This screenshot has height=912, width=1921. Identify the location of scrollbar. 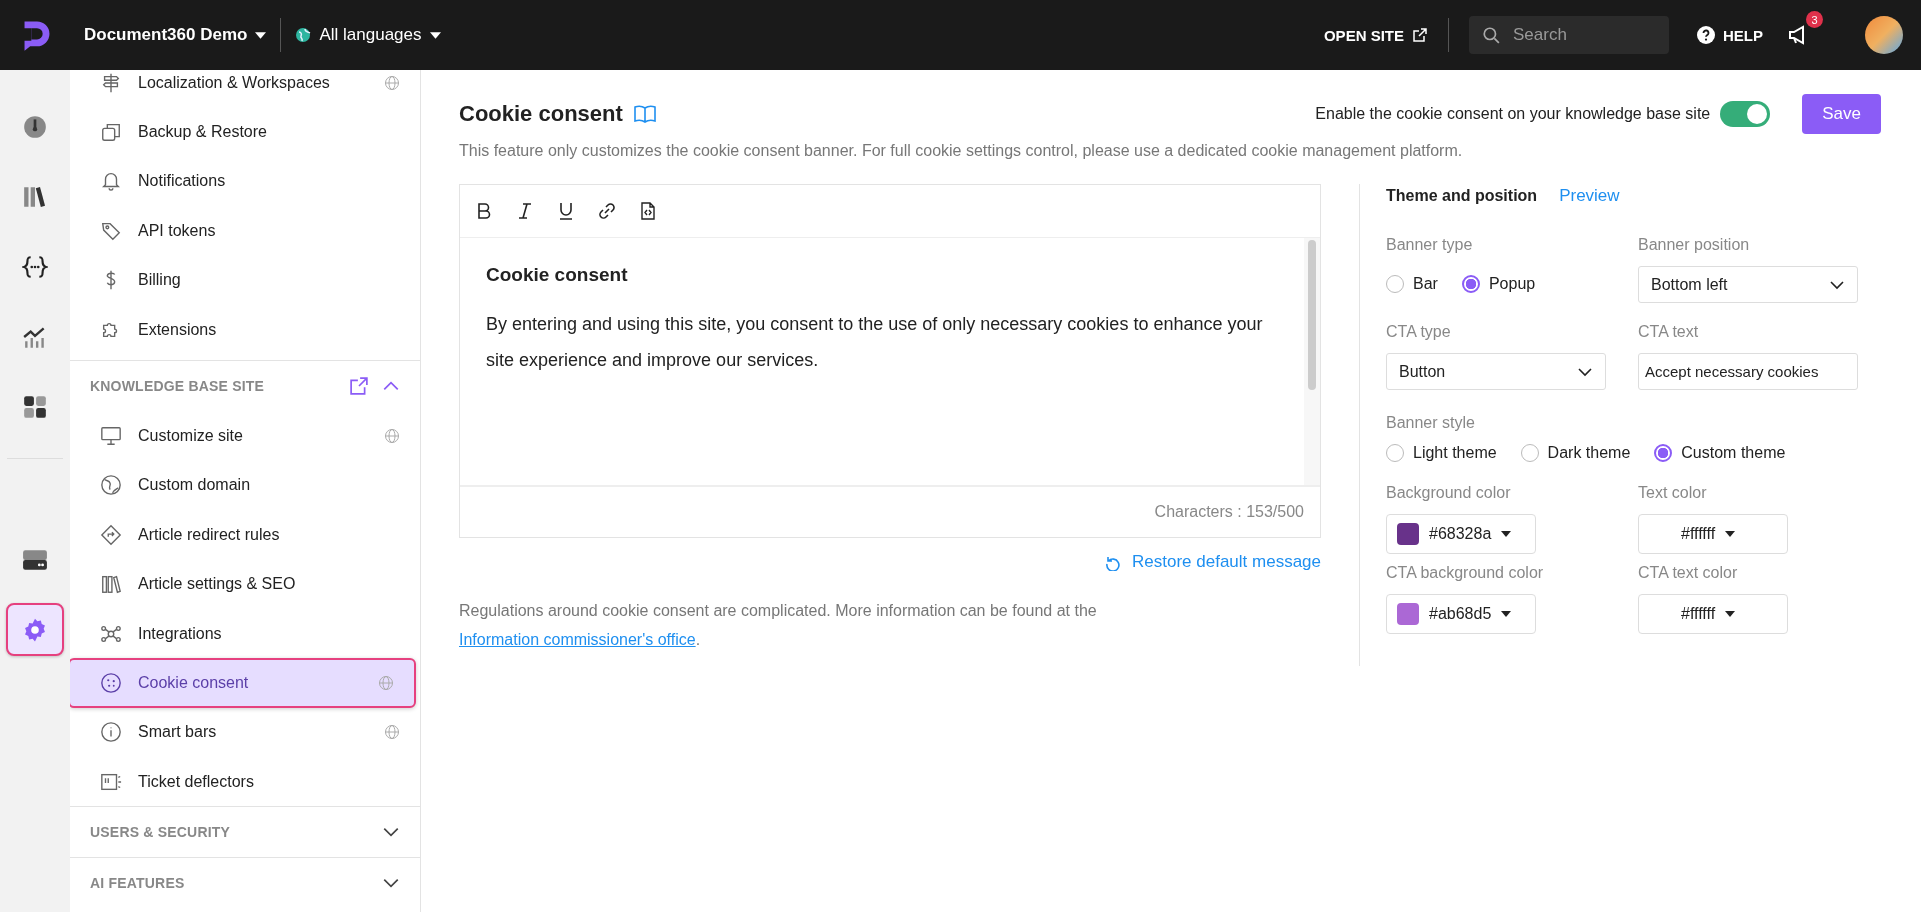
(1312, 361).